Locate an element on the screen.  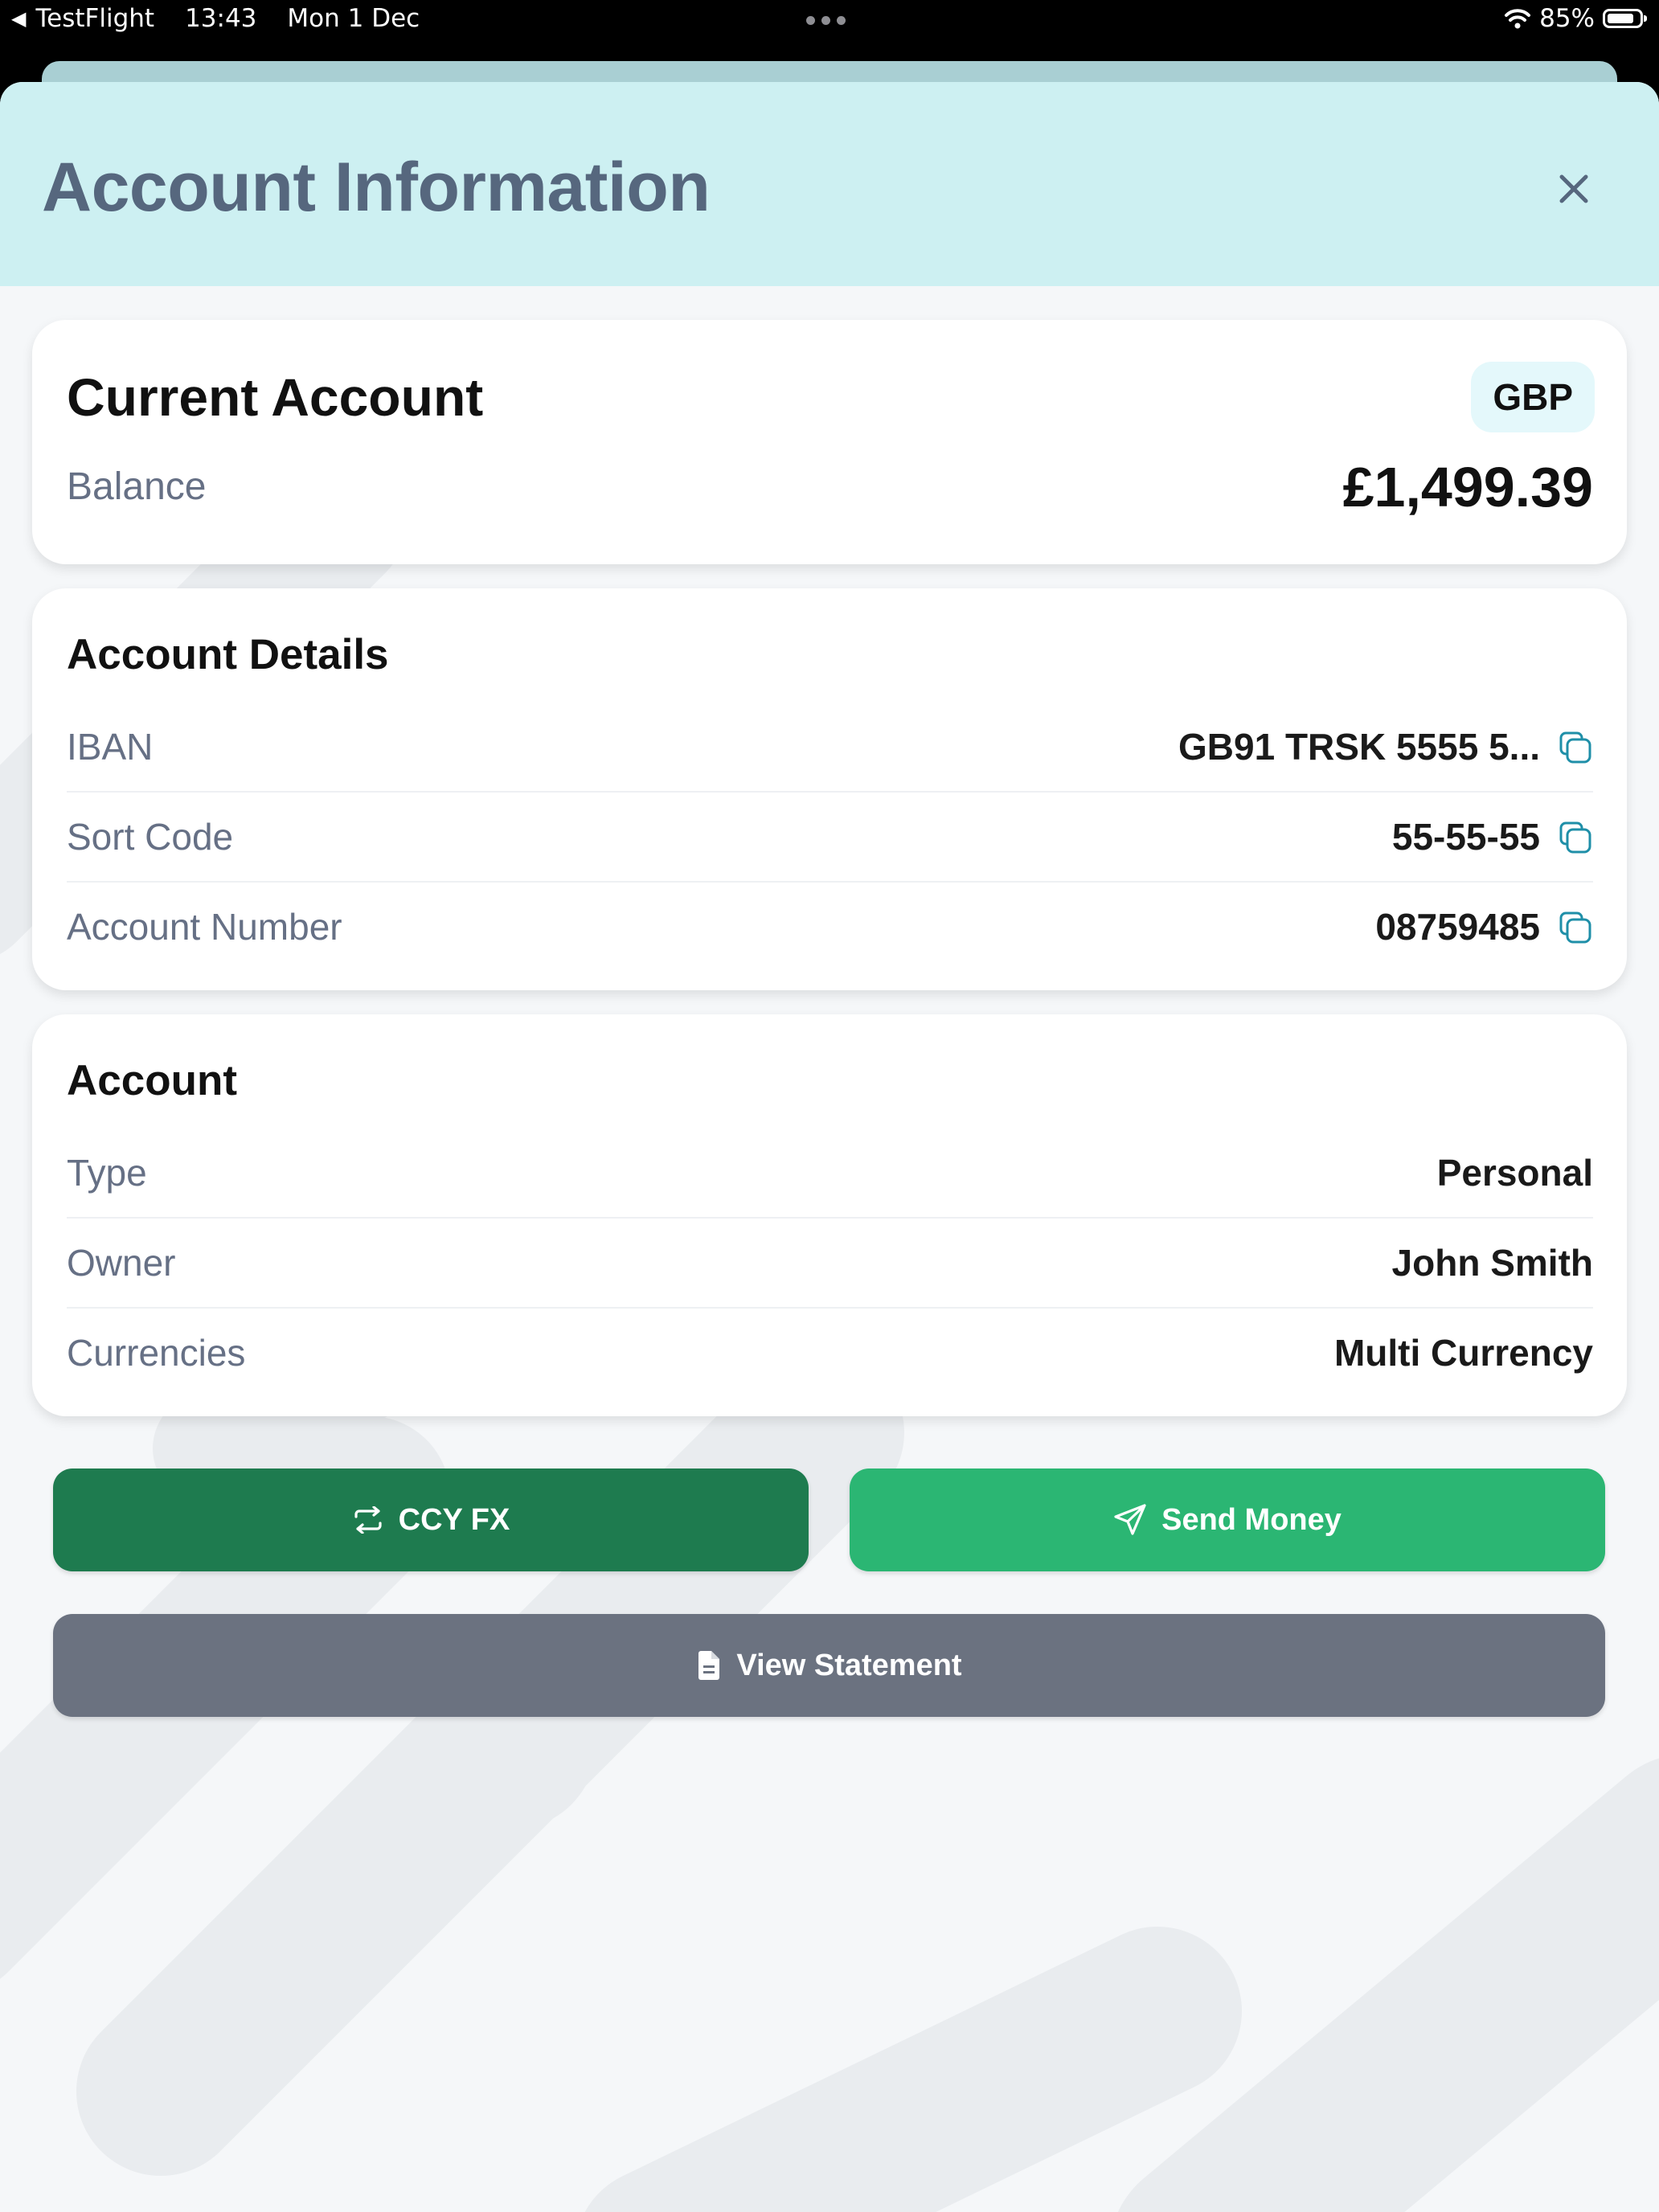
account-section-title: Account is located at coordinates (152, 1080).